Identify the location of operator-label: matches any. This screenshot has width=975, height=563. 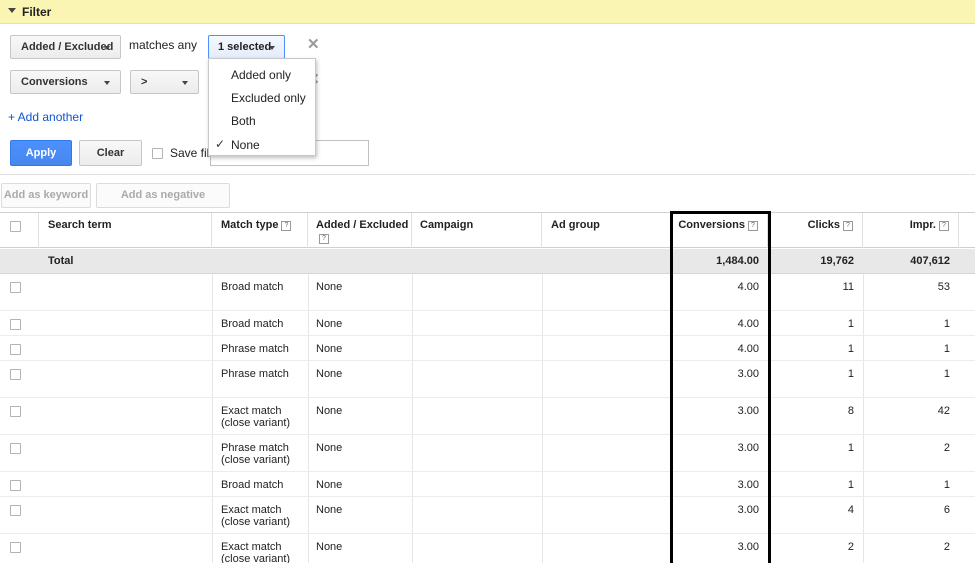
(163, 45).